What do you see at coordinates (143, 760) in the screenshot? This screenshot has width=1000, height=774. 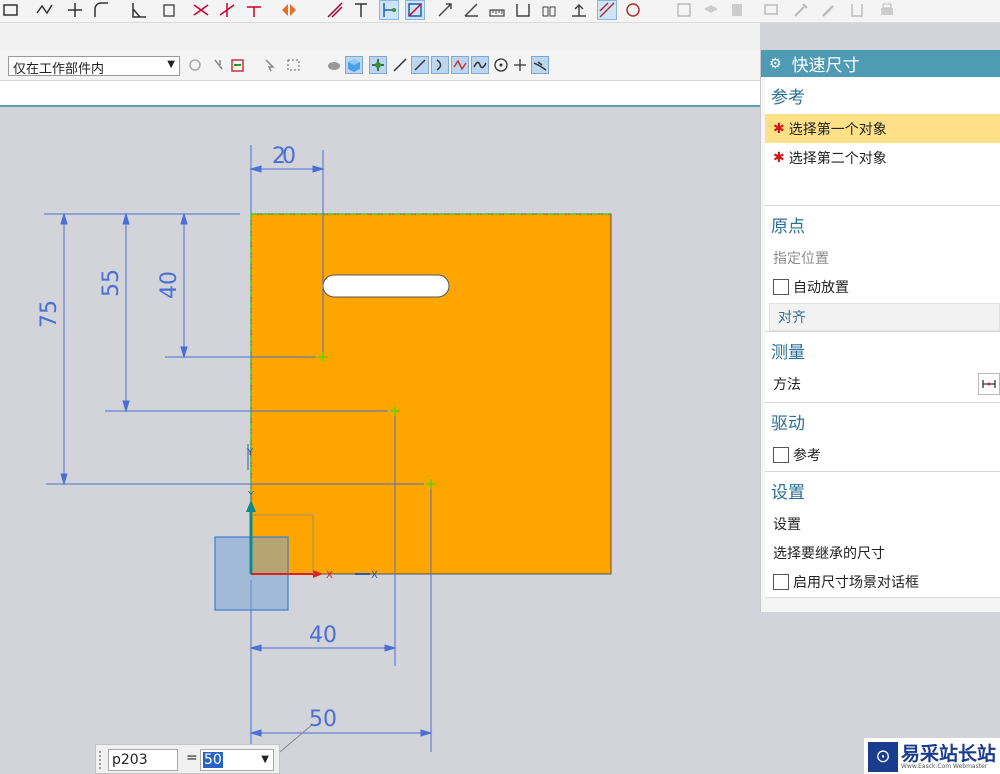 I see `expression-name-field: p203` at bounding box center [143, 760].